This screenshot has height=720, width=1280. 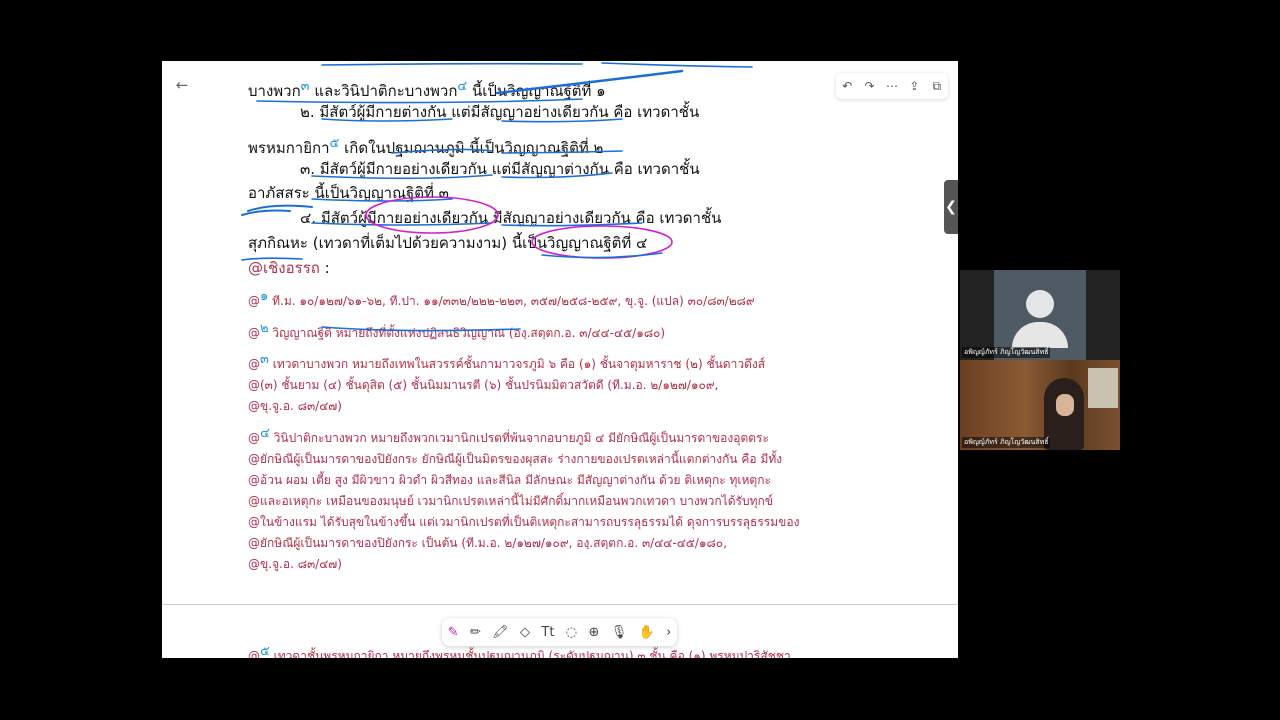 What do you see at coordinates (264, 296) in the screenshot?
I see `footnote-num: ๑` at bounding box center [264, 296].